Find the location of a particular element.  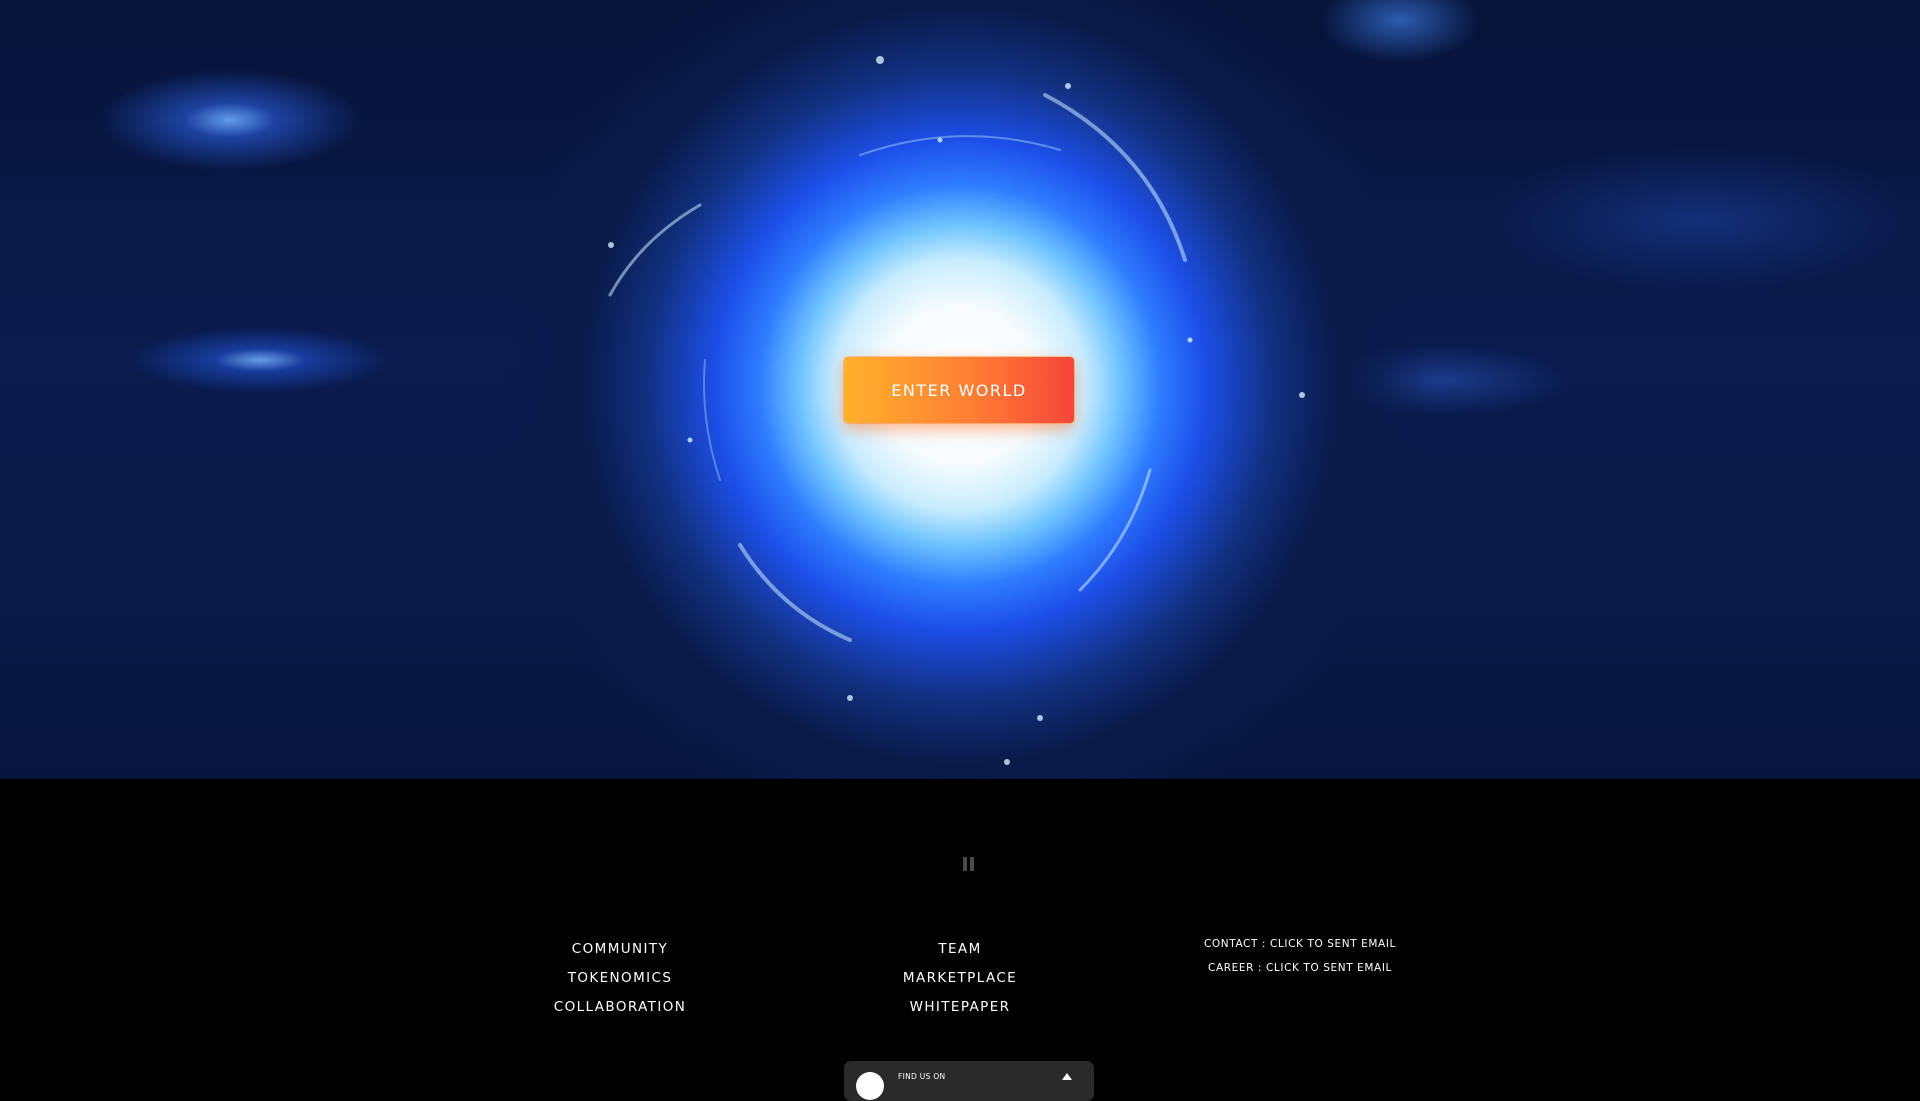

footer-link-tokenomics: TOKENOMICS is located at coordinates (620, 978).